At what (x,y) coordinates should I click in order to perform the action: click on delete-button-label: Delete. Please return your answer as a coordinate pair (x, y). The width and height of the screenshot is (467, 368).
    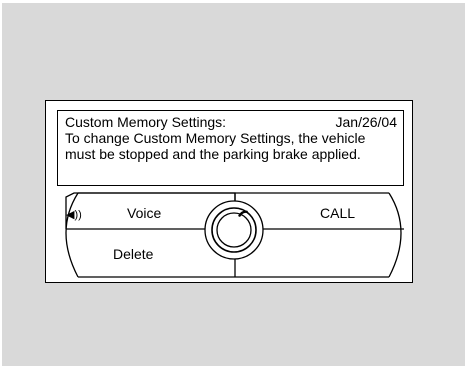
    Looking at the image, I should click on (133, 254).